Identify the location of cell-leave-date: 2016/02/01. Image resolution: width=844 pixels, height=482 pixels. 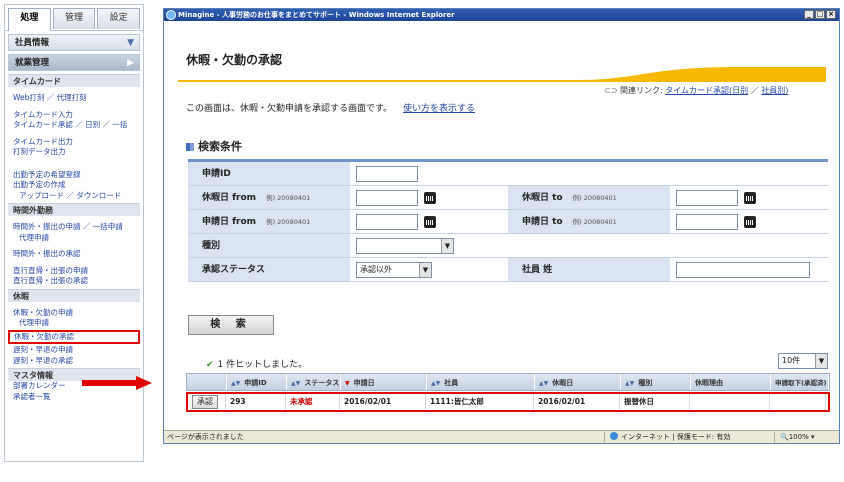
(577, 402).